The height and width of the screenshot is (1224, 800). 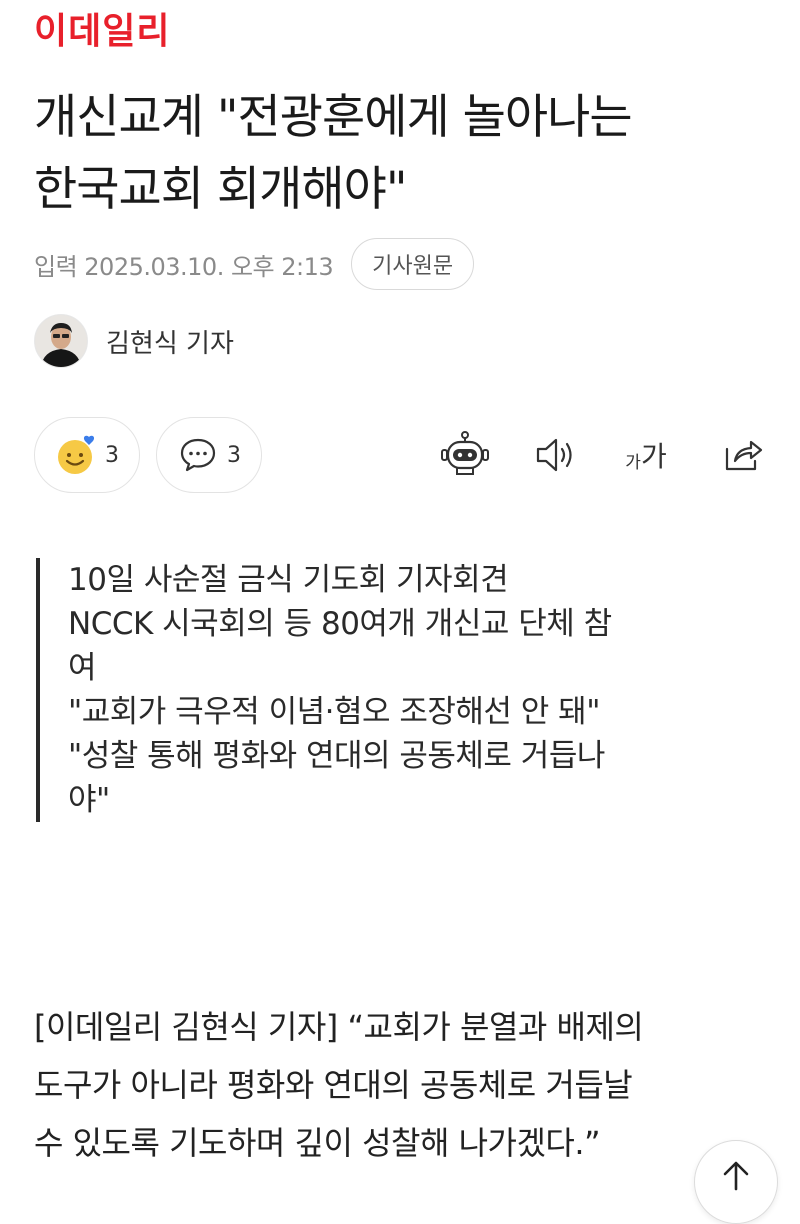 I want to click on tts-button, so click(x=555, y=455).